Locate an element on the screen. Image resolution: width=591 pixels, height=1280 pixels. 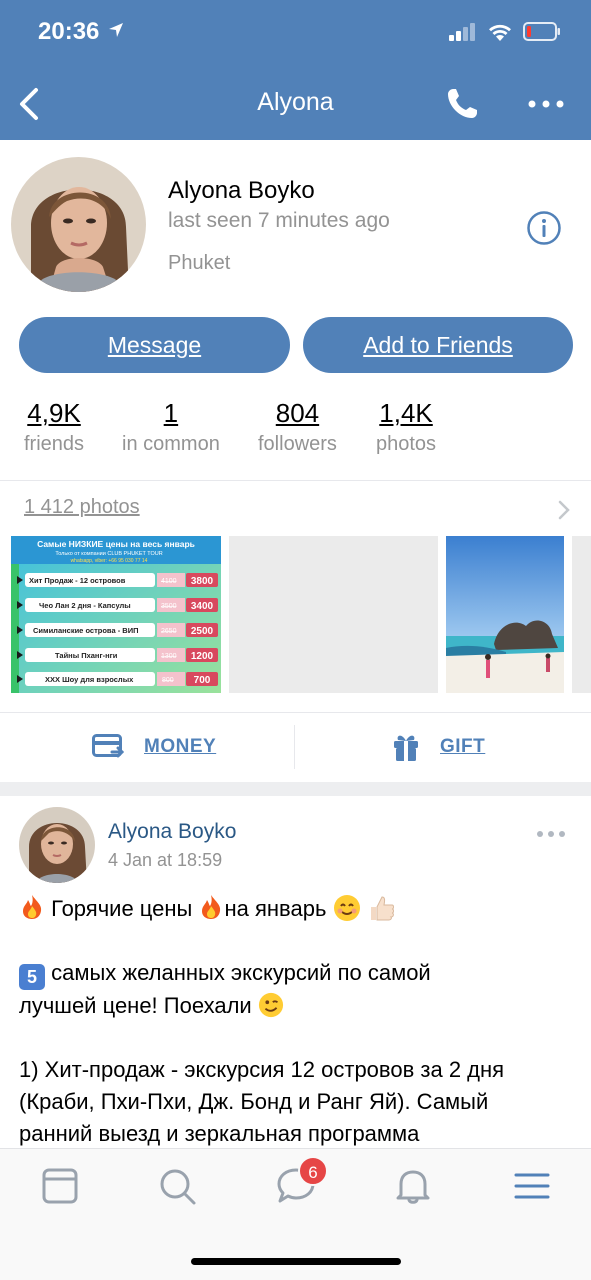
counter-label: photos is located at coordinates (406, 444).